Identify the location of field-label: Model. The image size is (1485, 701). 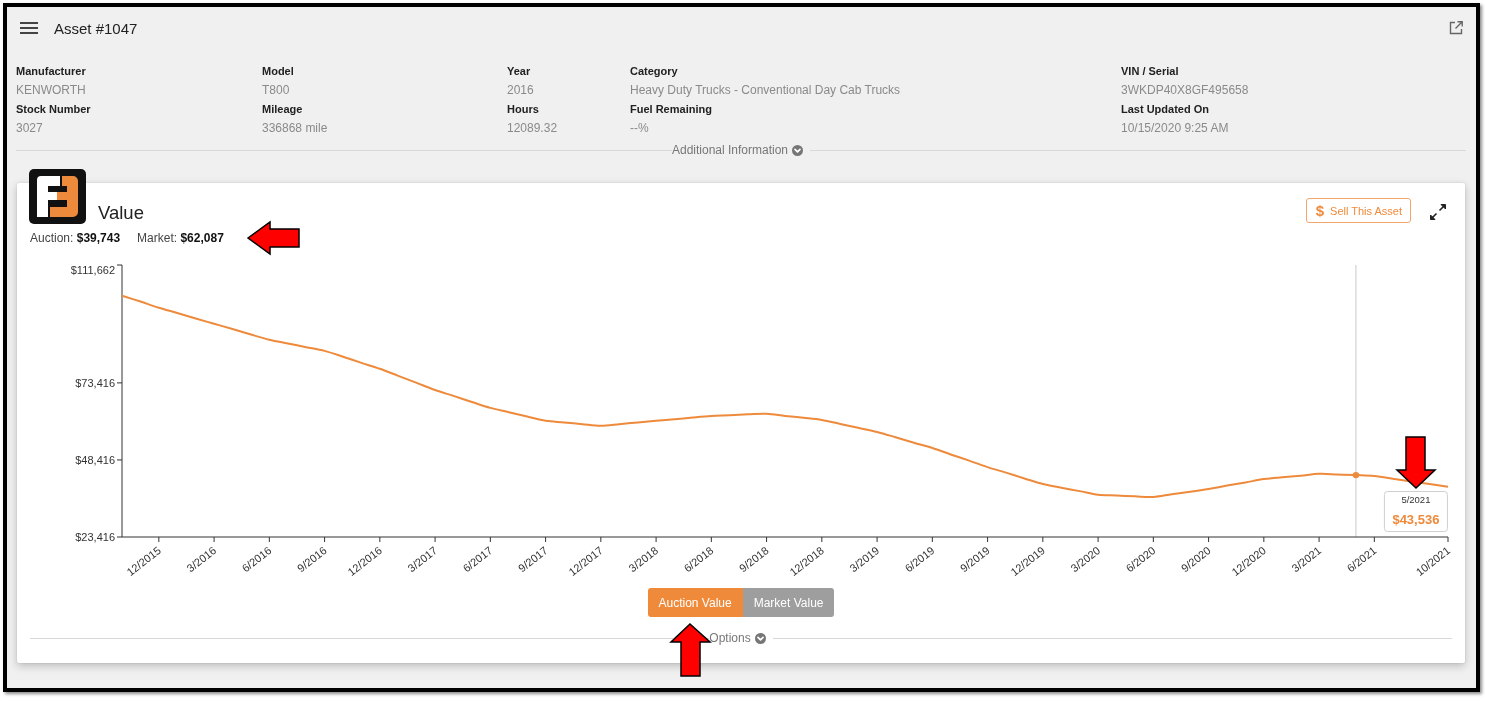
(278, 71).